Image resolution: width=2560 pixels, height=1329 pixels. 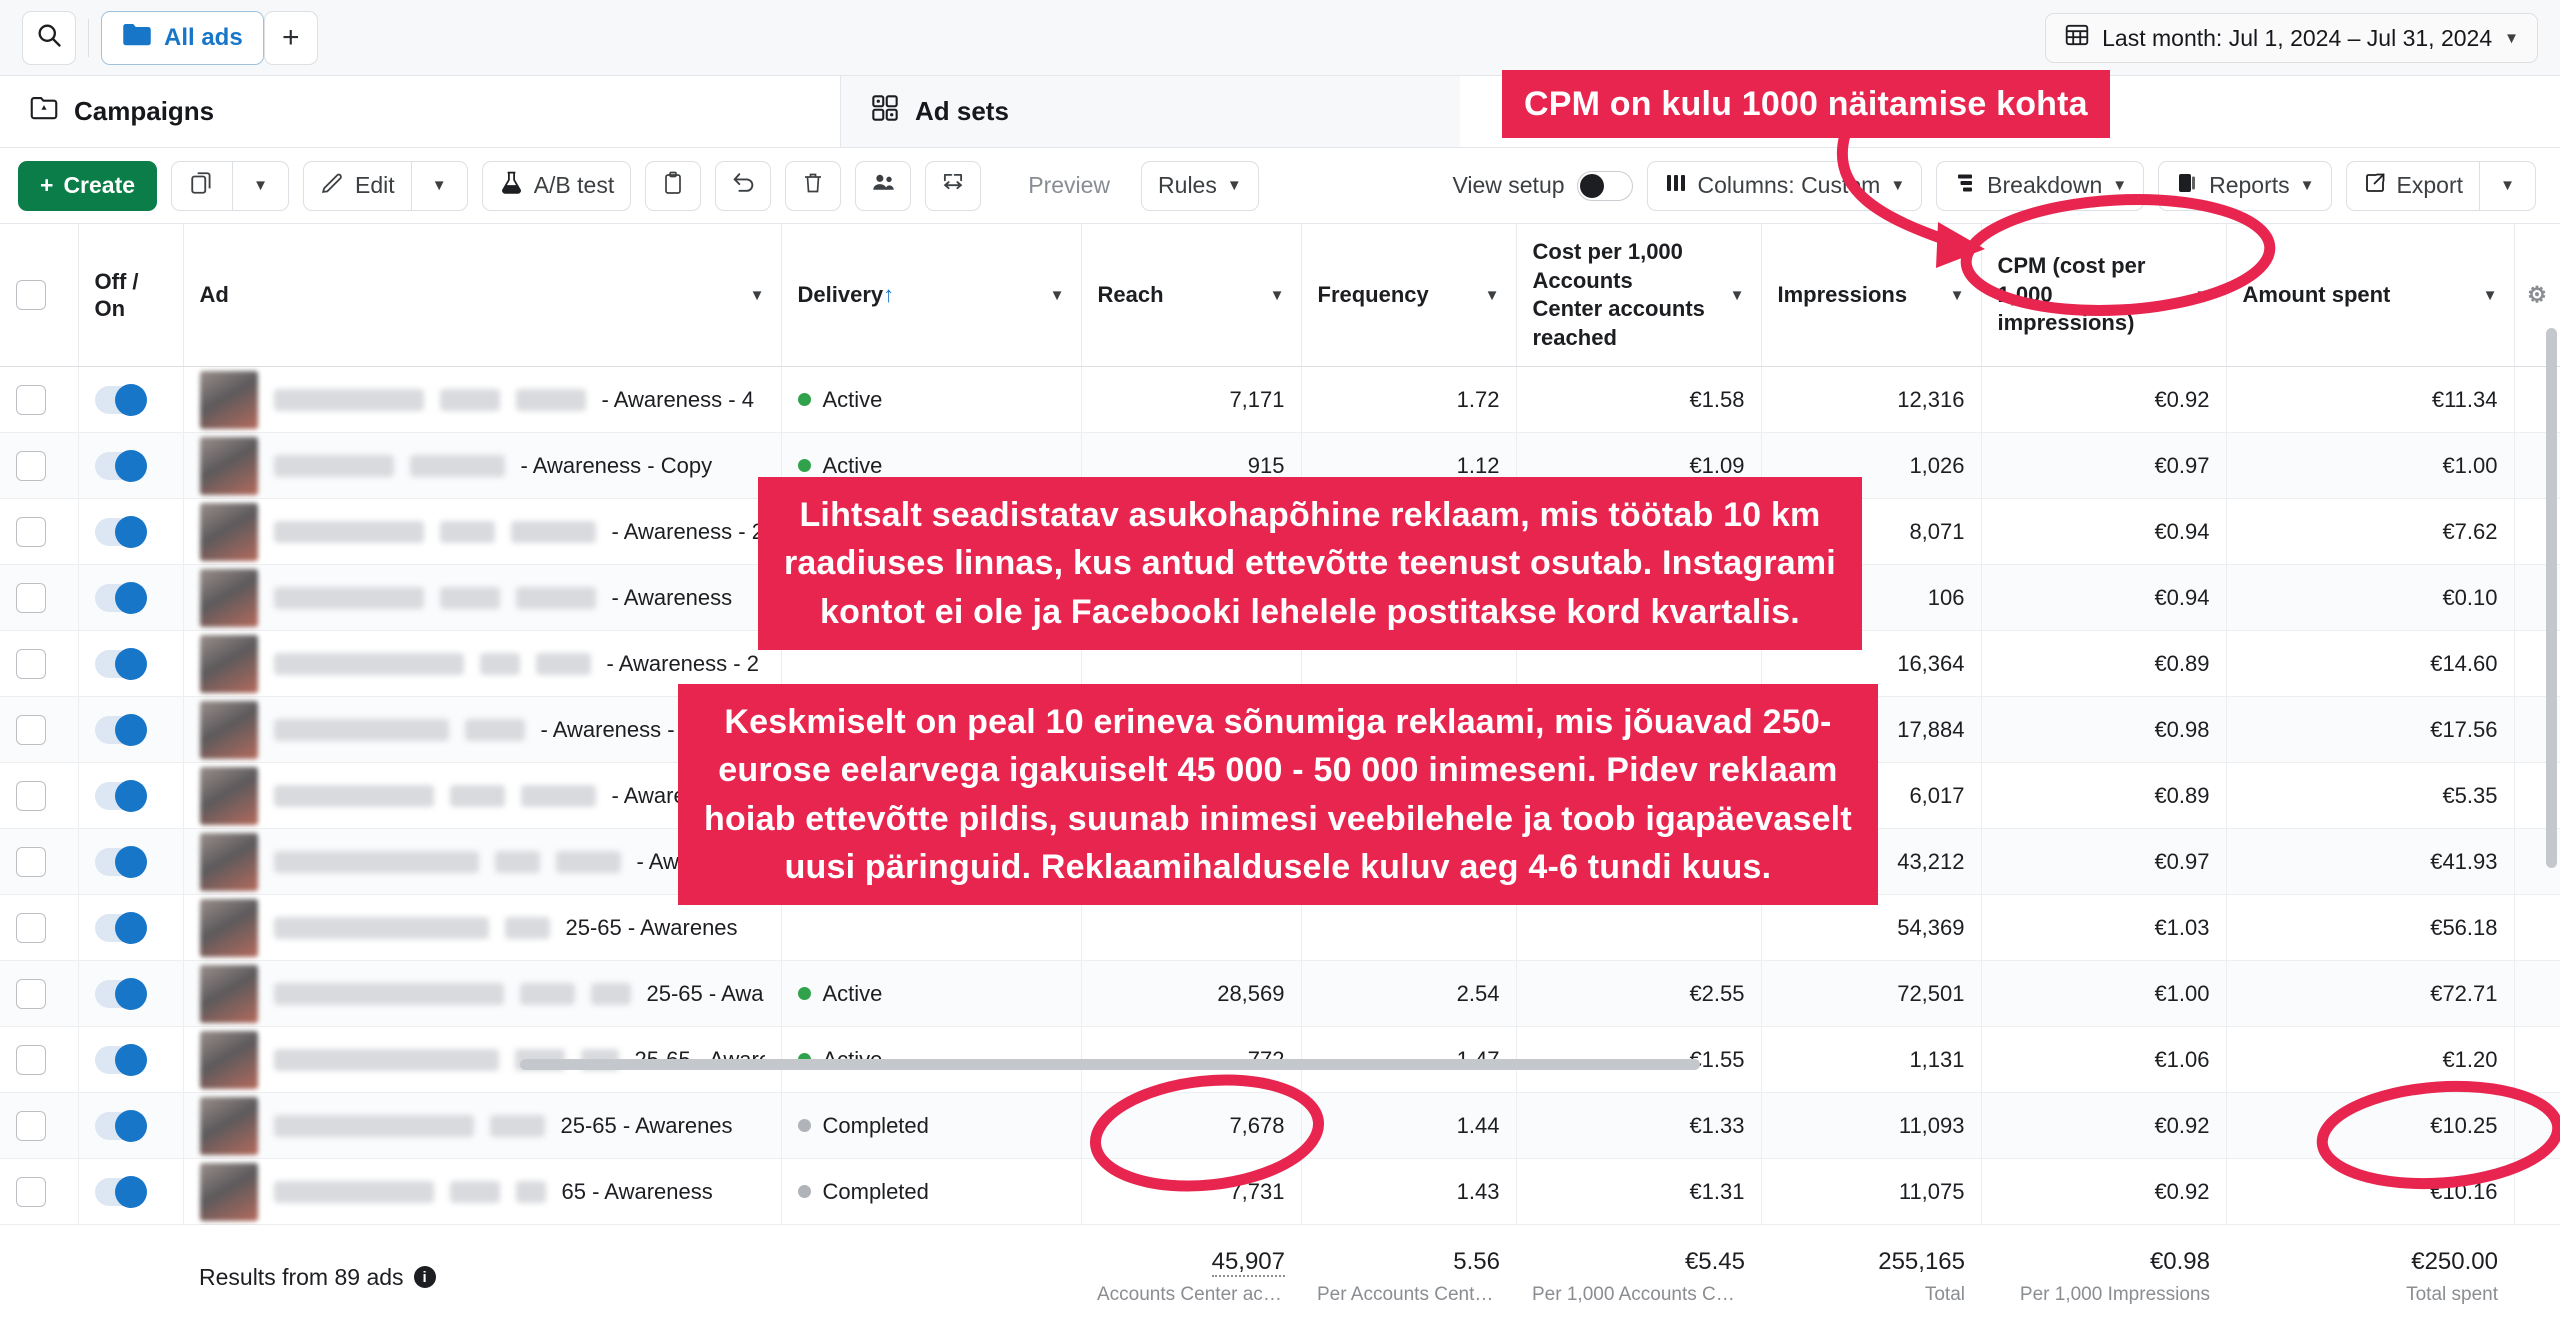 I want to click on info-icon: i, so click(x=424, y=1277).